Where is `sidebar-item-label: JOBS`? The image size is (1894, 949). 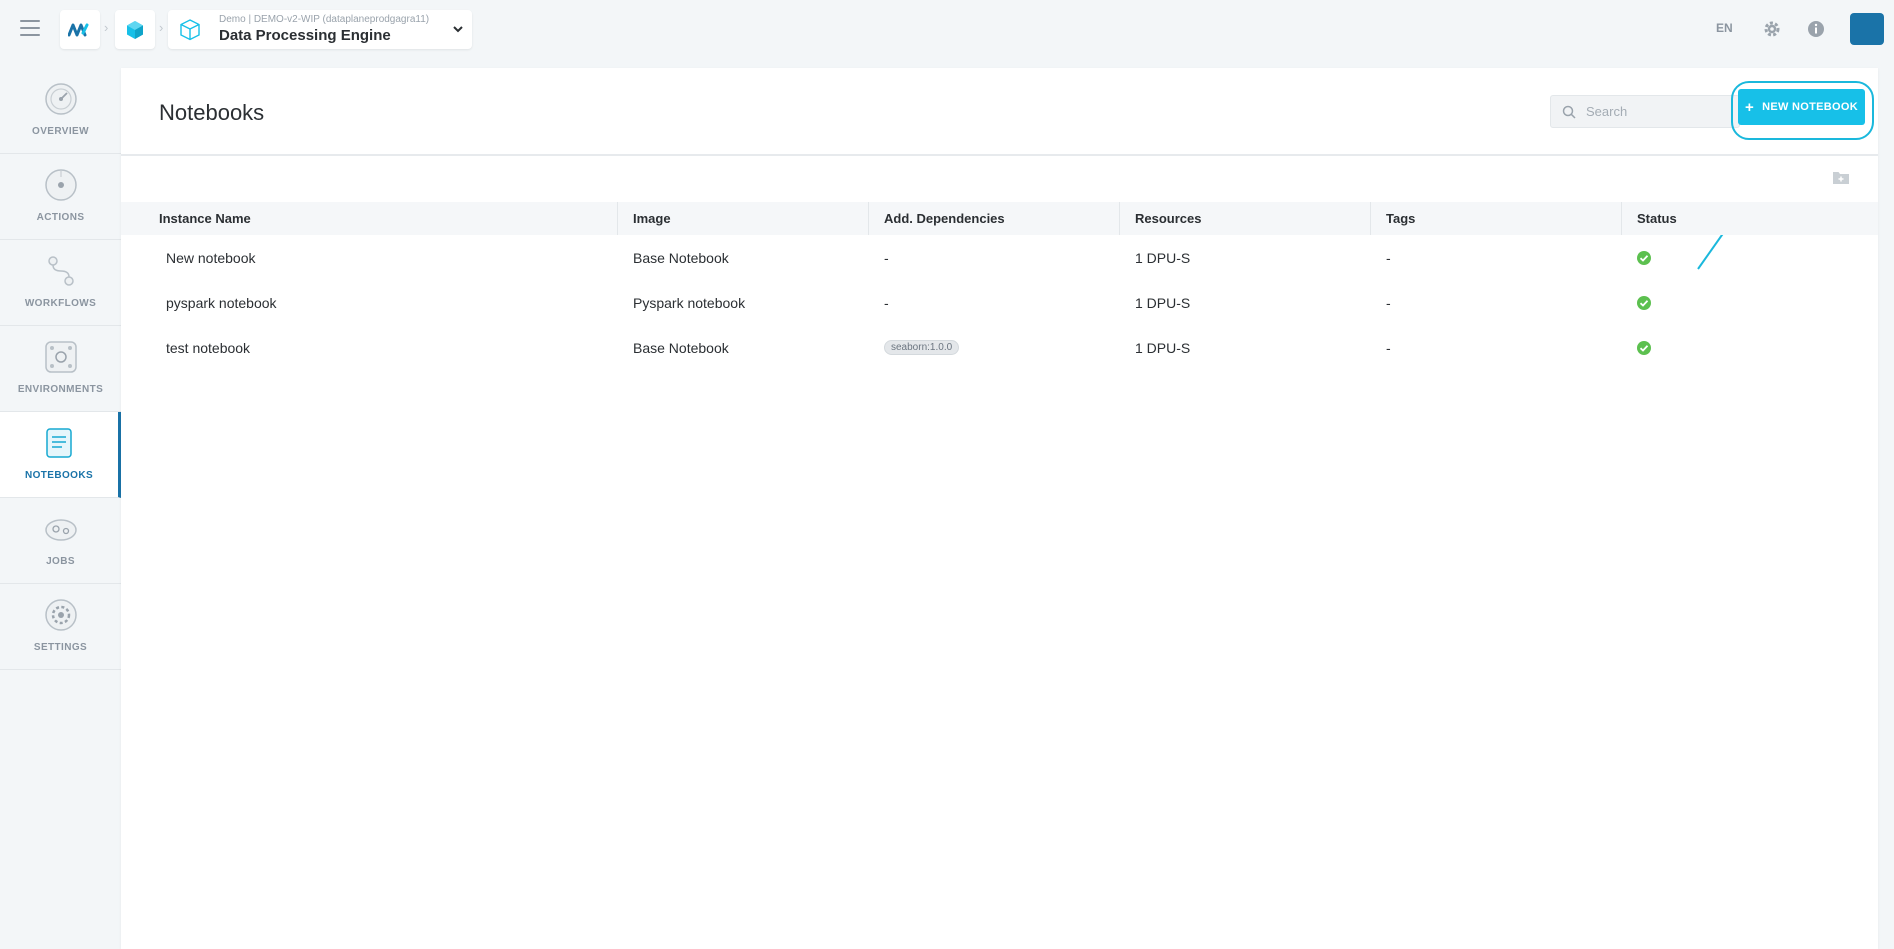
sidebar-item-label: JOBS is located at coordinates (60, 561).